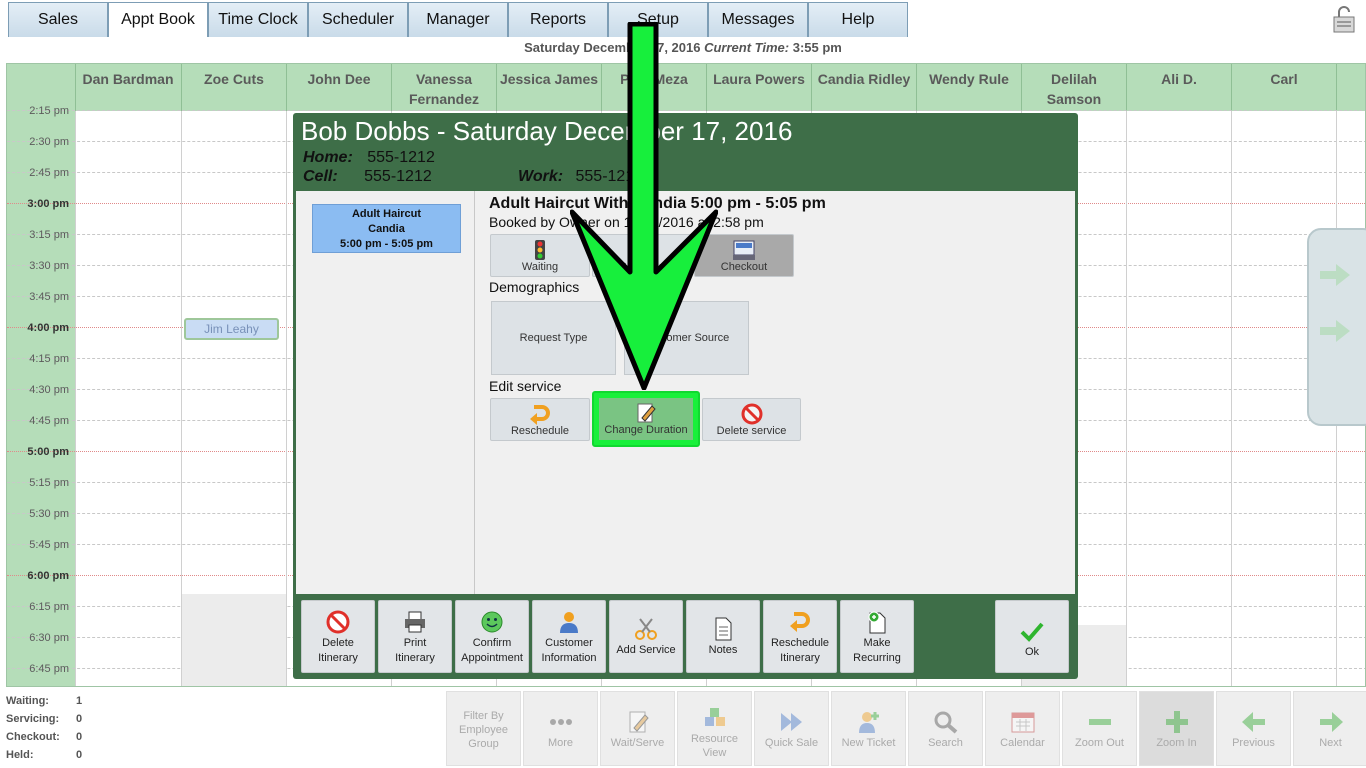 Image resolution: width=1366 pixels, height=768 pixels. I want to click on confirm-appointment-button: Confirm Appointment, so click(492, 636).